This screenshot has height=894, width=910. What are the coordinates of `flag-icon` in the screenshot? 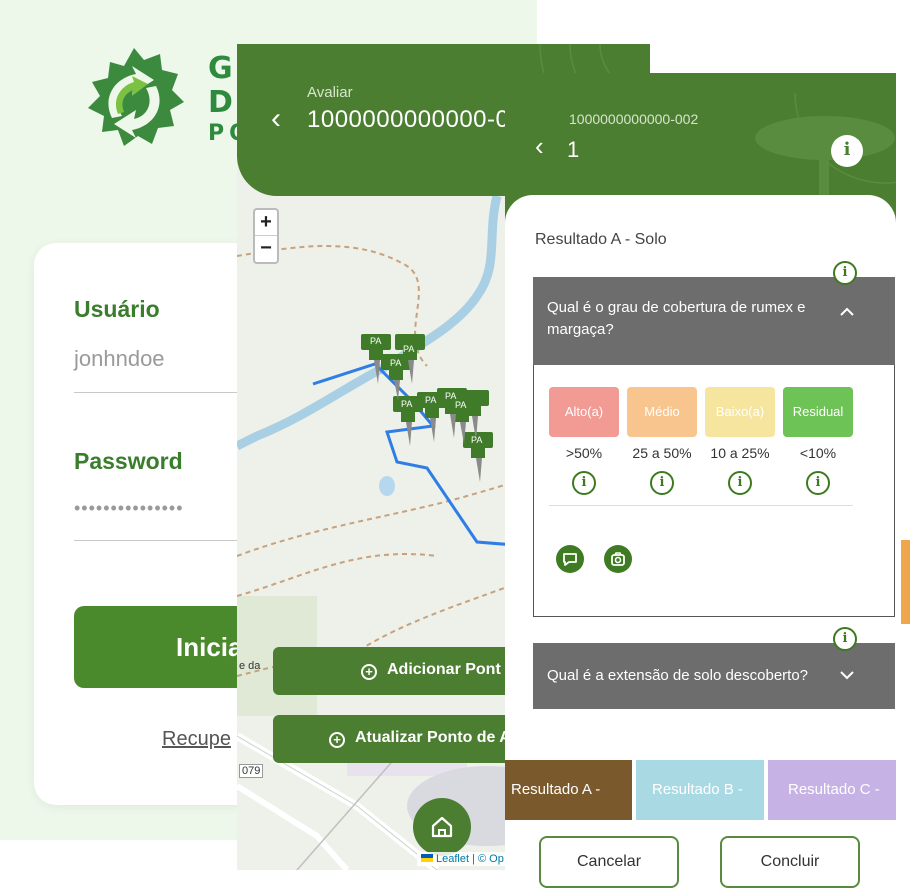 It's located at (427, 858).